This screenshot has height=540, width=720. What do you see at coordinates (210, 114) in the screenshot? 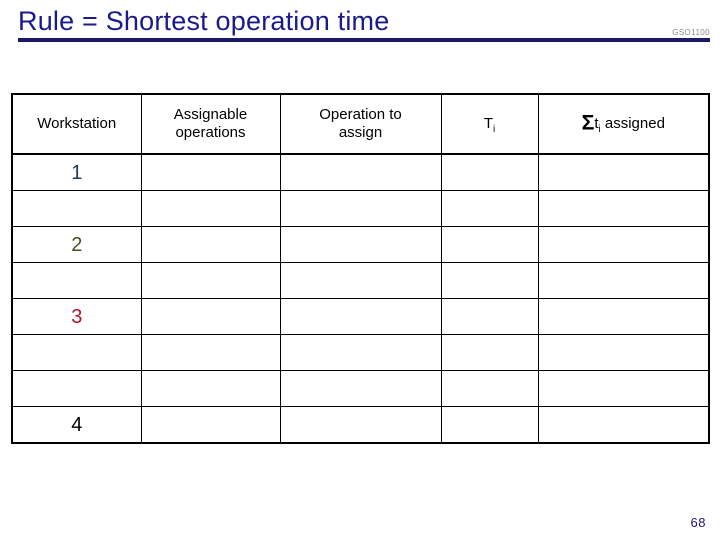
I see `column-header-assignable-operations-line1: Assignable` at bounding box center [210, 114].